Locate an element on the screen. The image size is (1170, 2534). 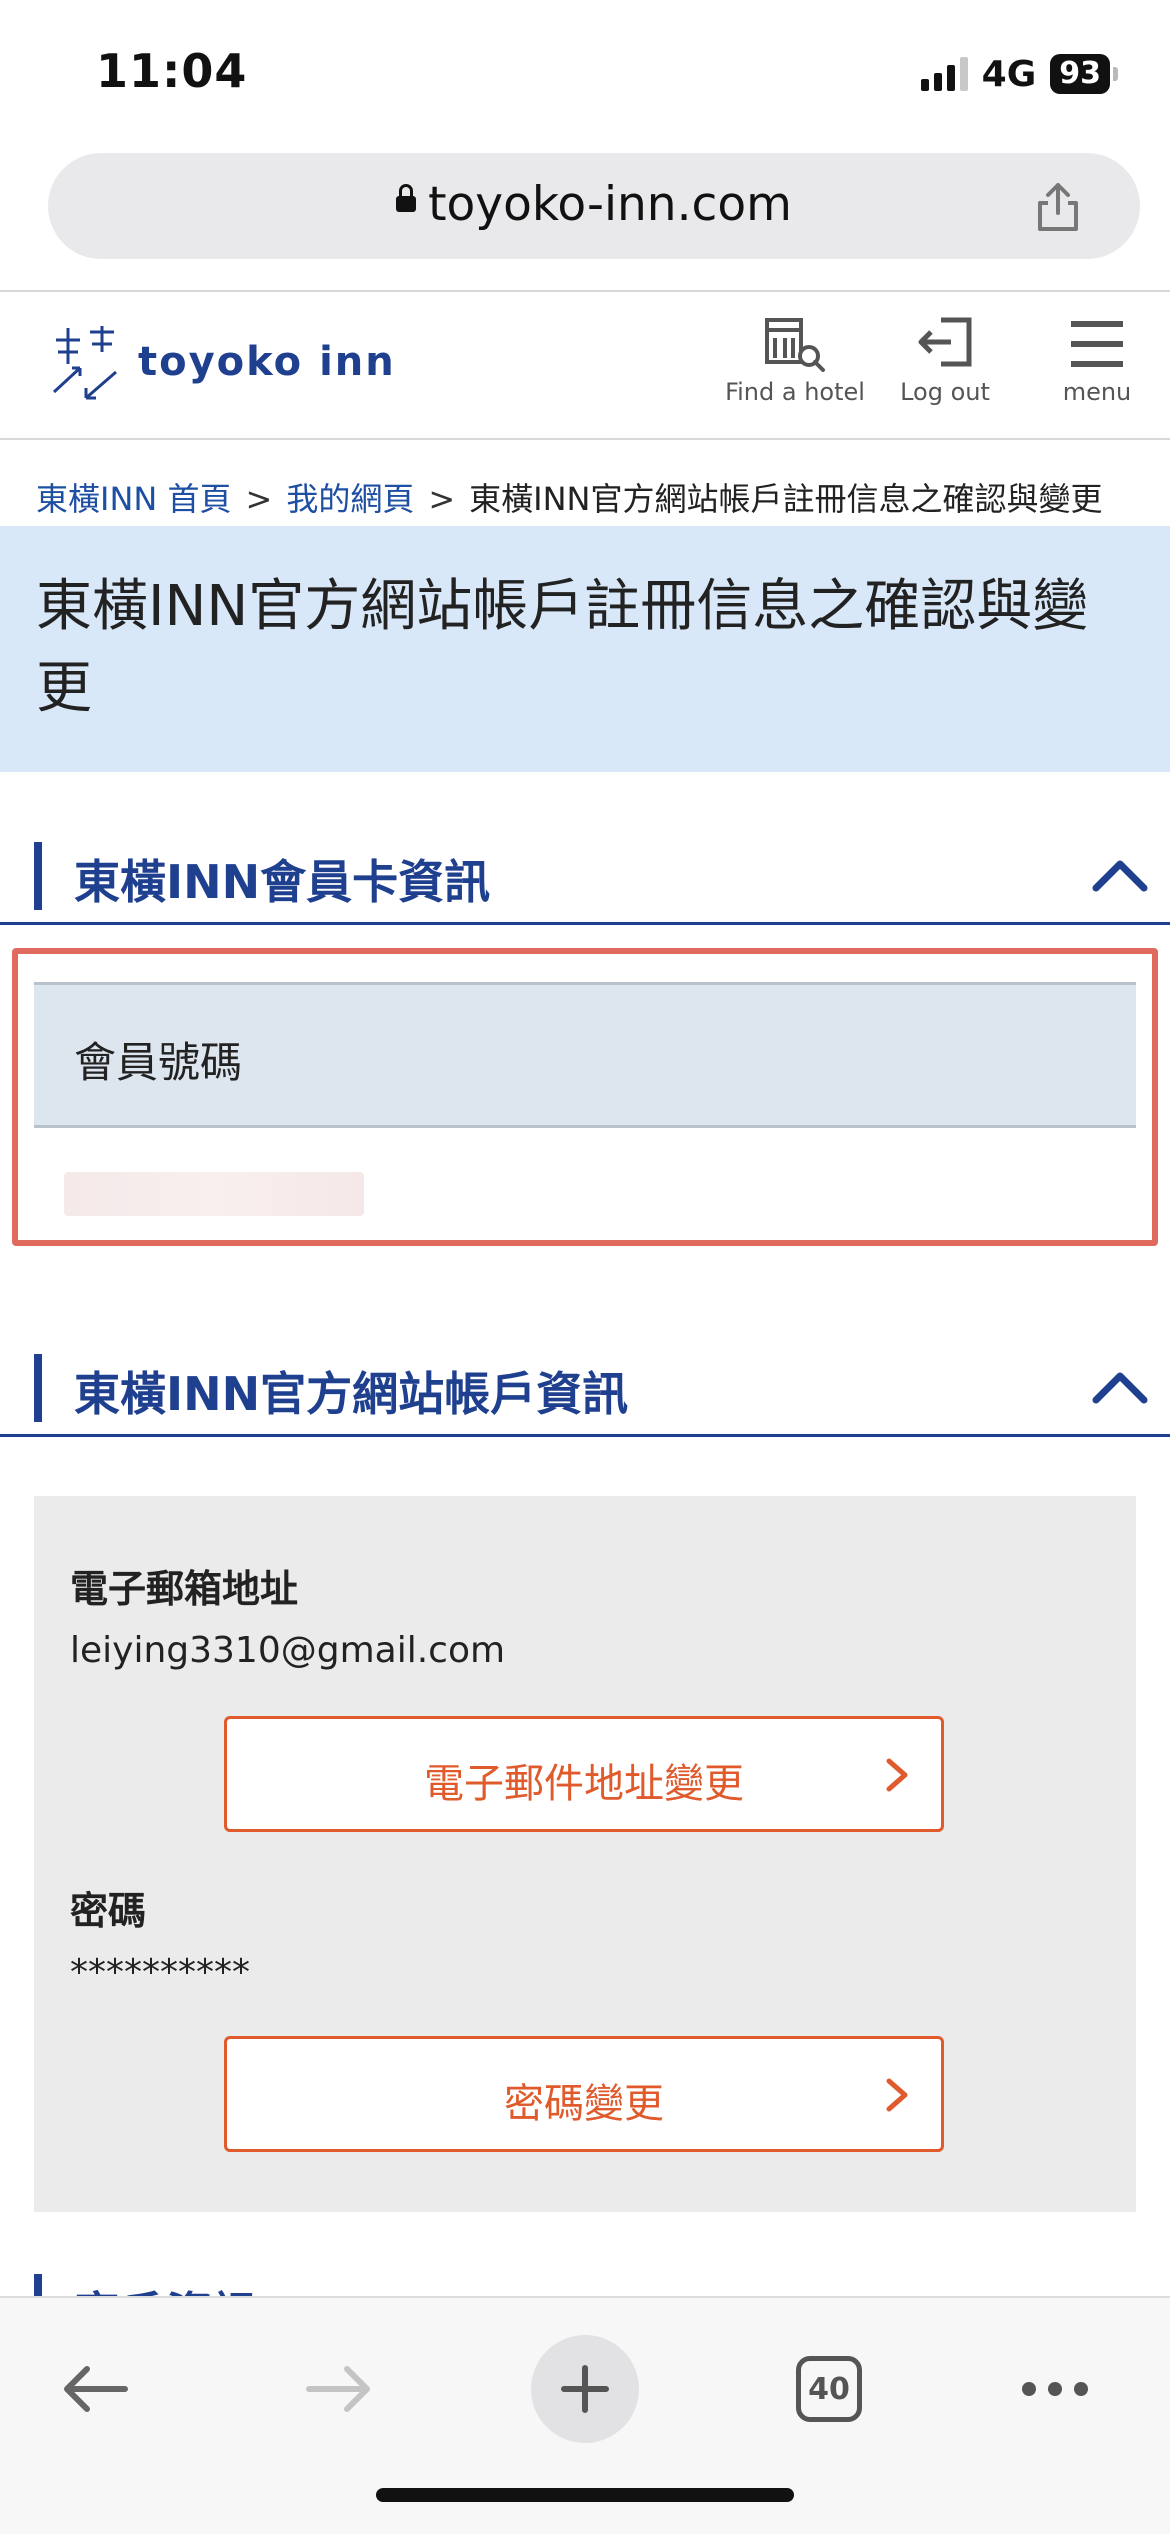
page-title-band: 東橫INN官方網站帳戶註冊信息之確認與變更 is located at coordinates (585, 649).